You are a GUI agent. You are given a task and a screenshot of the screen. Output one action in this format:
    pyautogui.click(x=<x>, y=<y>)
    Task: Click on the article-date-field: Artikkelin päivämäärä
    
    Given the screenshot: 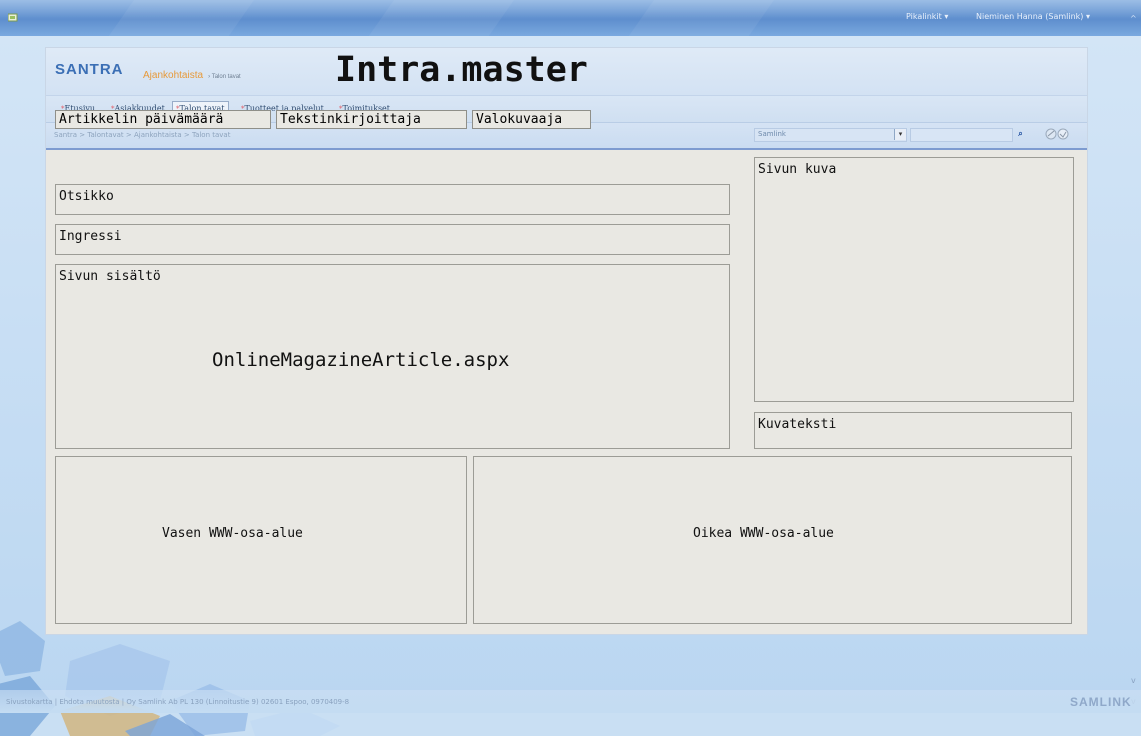 What is the action you would take?
    pyautogui.click(x=163, y=119)
    